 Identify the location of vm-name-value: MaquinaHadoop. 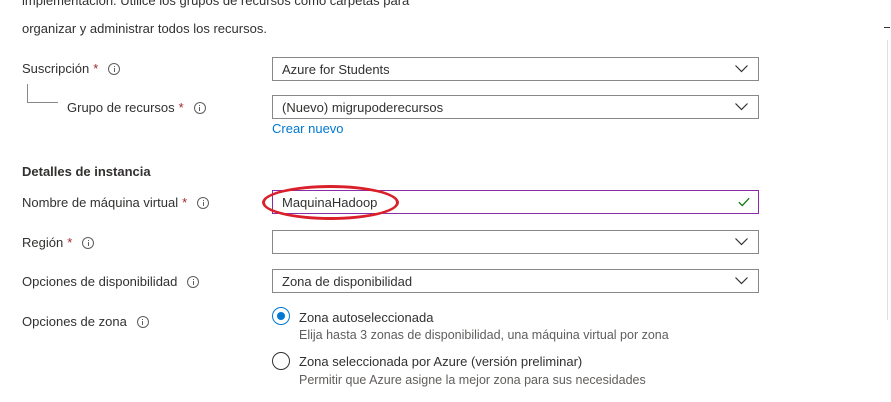
(330, 202).